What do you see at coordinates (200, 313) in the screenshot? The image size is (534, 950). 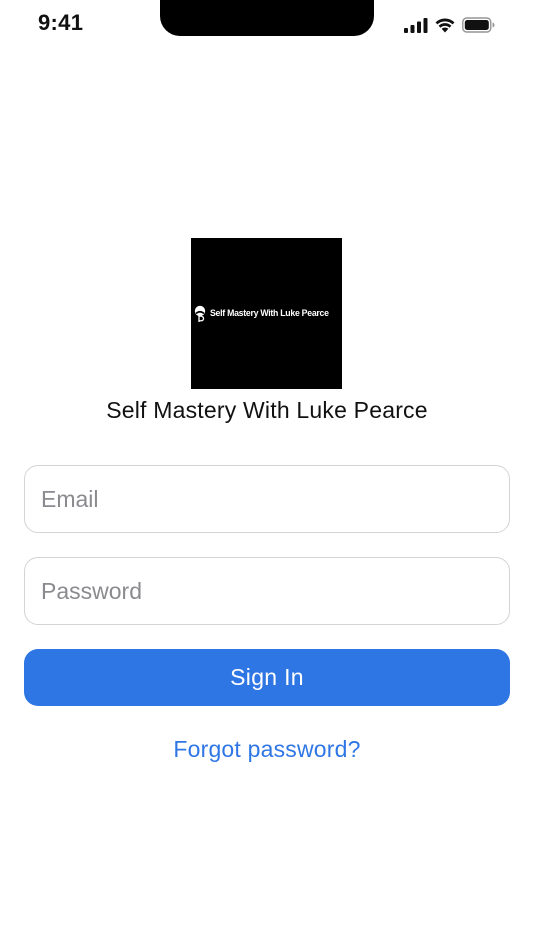 I see `logo-mark-icon` at bounding box center [200, 313].